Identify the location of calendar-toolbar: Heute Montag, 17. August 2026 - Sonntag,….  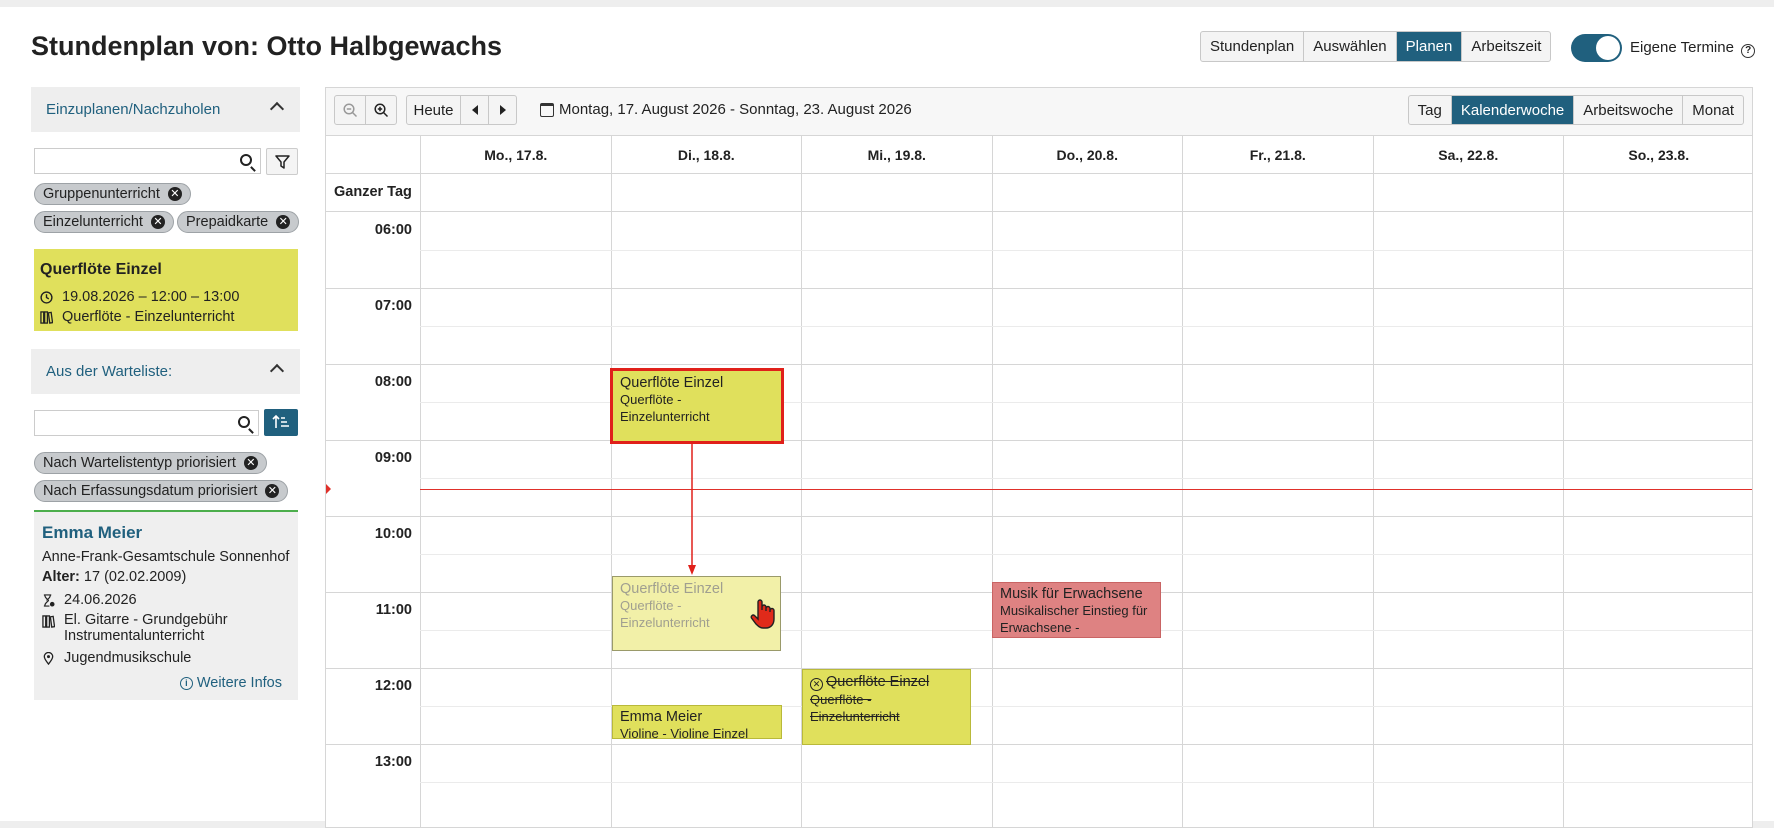
(1039, 112).